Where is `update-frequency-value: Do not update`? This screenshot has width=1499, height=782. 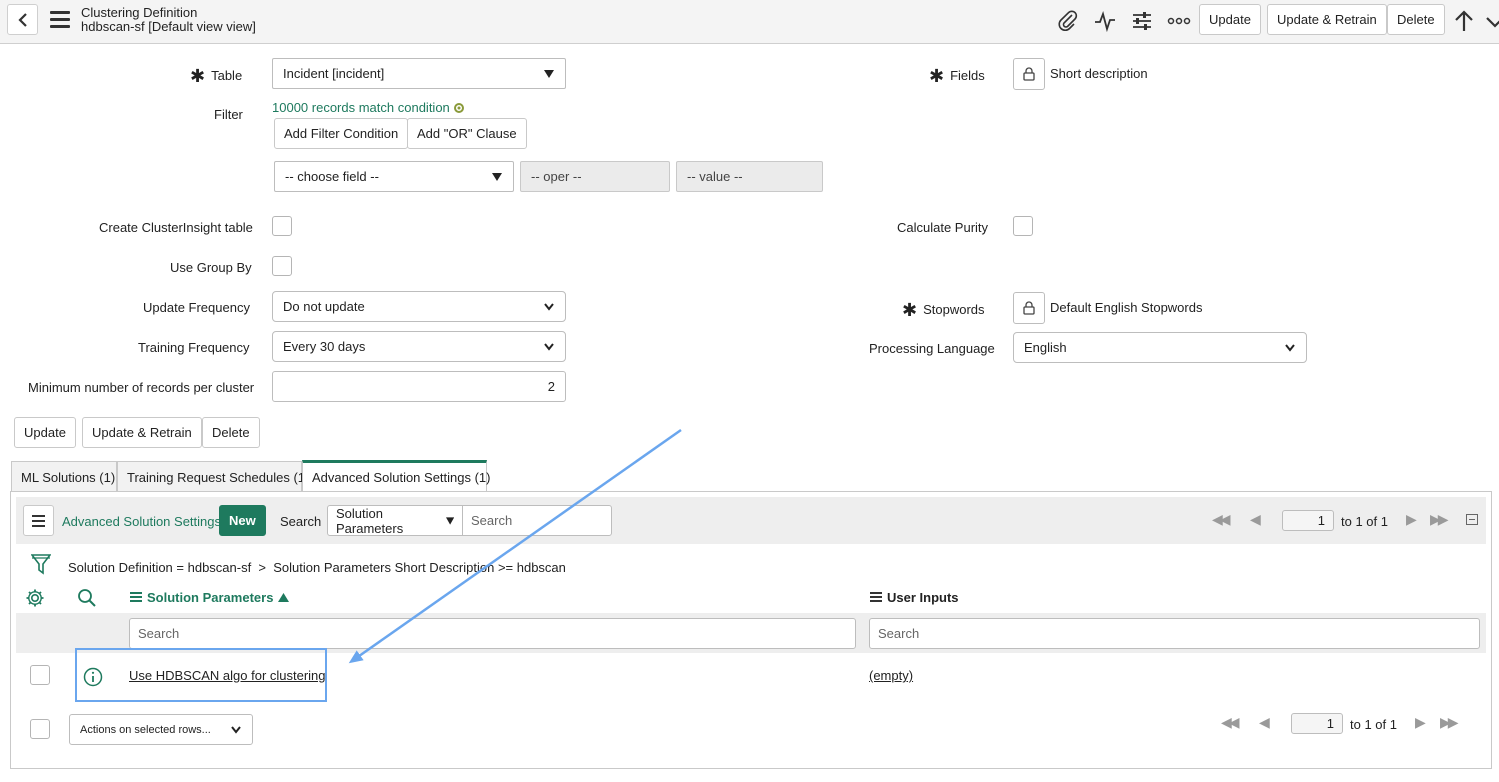
update-frequency-value: Do not update is located at coordinates (324, 306).